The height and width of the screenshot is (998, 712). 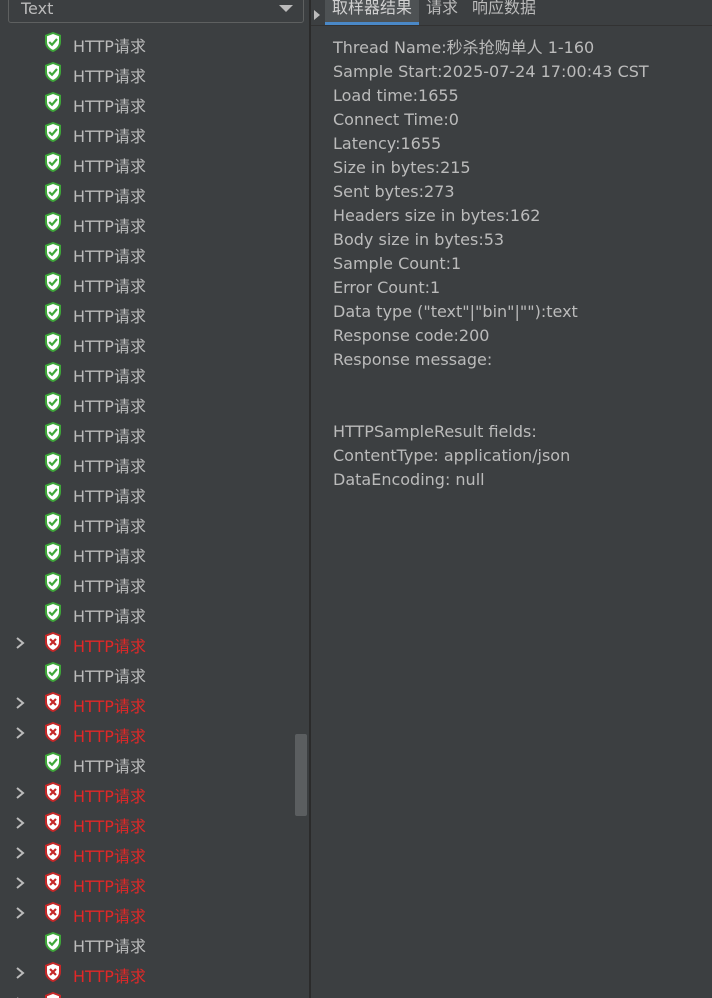 I want to click on collapse-arrow-icon, so click(x=317, y=15).